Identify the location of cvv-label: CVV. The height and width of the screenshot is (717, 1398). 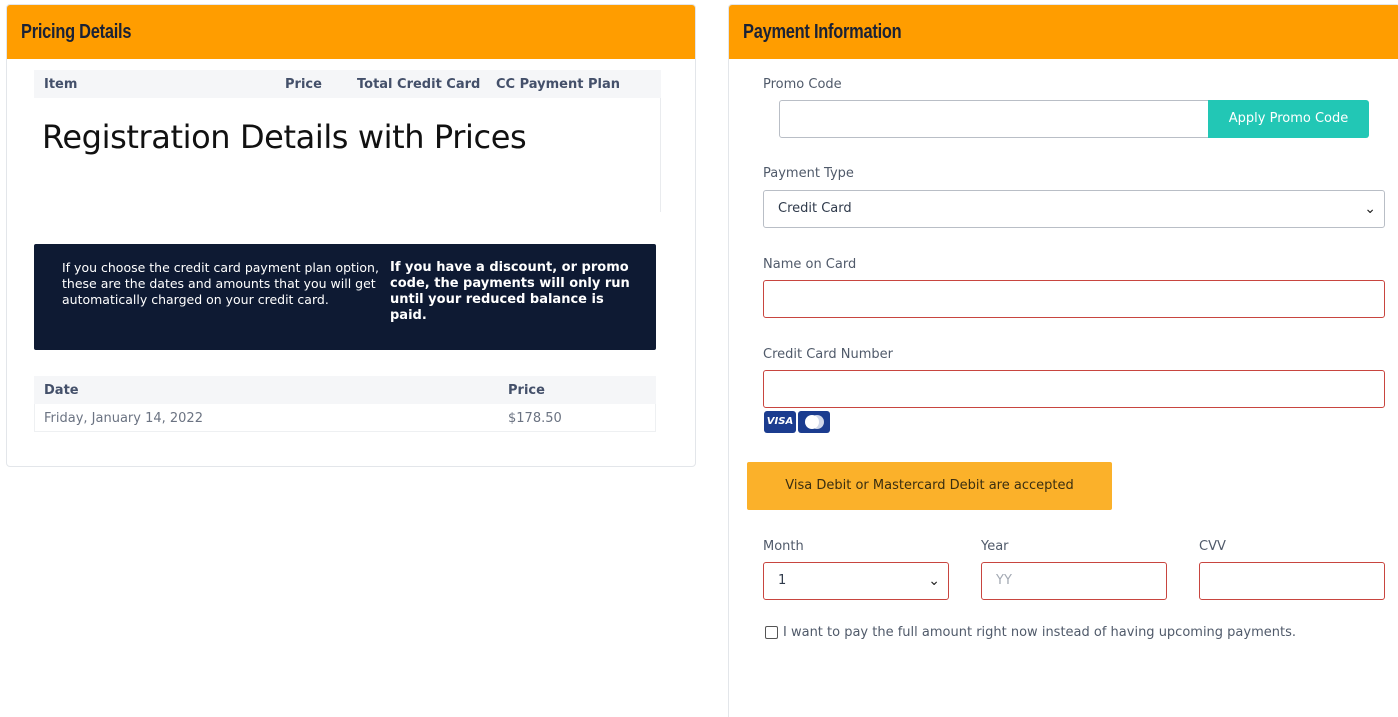
(1212, 546).